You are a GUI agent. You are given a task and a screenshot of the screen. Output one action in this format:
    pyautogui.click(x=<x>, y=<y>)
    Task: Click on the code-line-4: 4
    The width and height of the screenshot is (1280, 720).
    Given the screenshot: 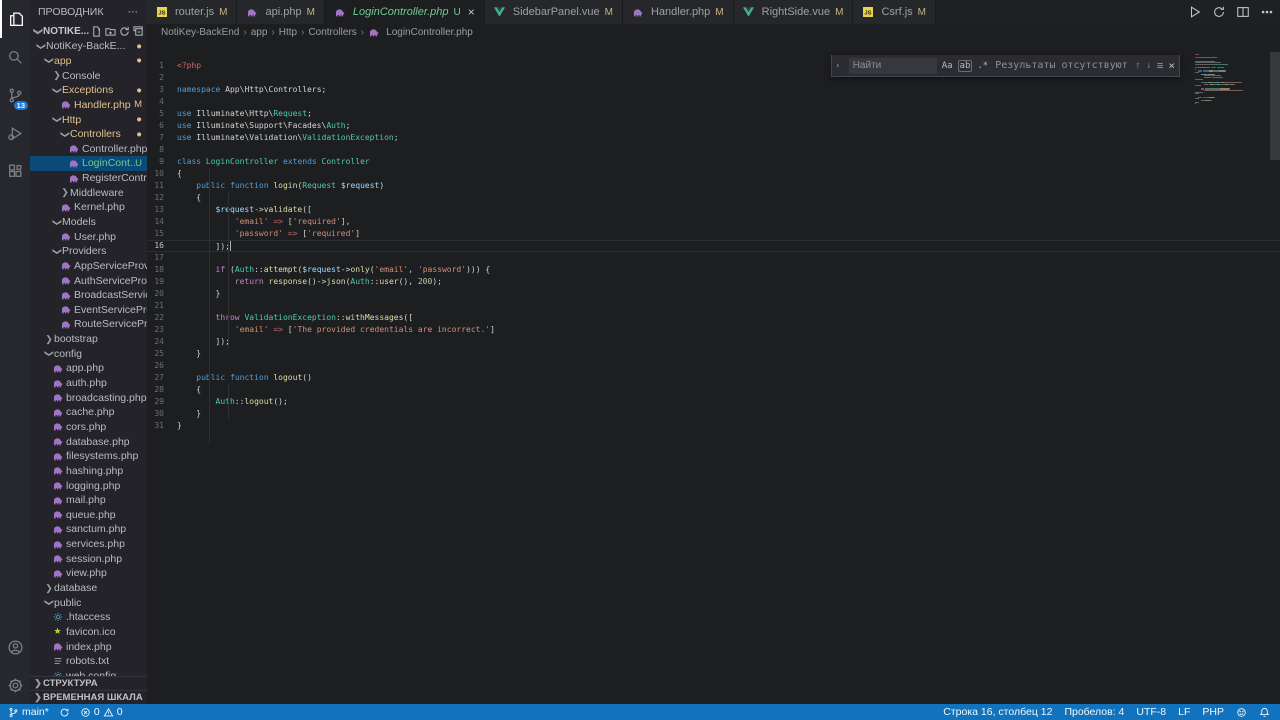 What is the action you would take?
    pyautogui.click(x=713, y=102)
    